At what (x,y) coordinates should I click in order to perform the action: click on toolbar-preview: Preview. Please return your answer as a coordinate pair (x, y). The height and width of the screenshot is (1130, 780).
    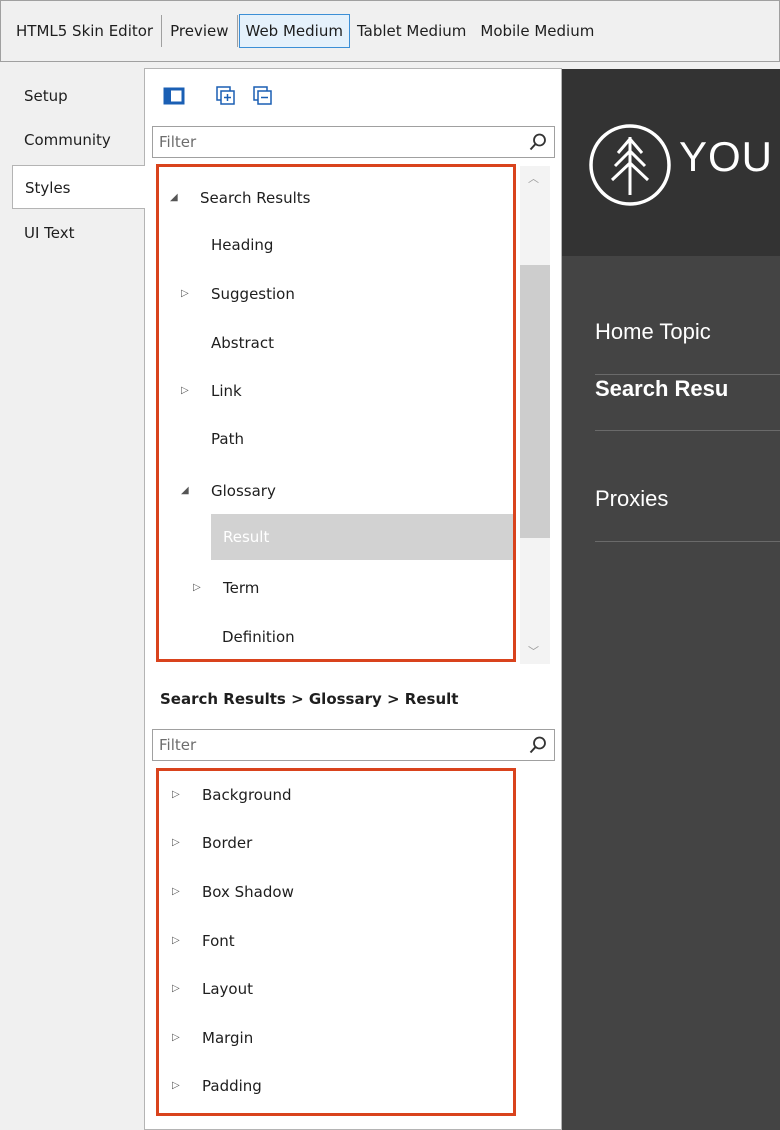
    Looking at the image, I should click on (199, 31).